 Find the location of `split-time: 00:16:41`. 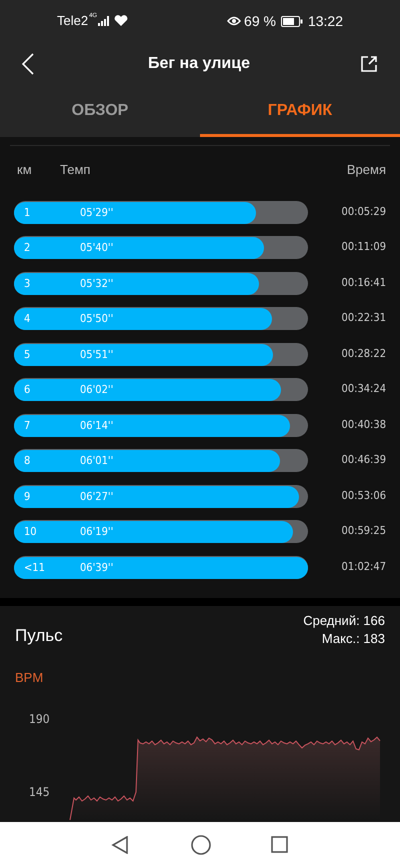

split-time: 00:16:41 is located at coordinates (363, 282).